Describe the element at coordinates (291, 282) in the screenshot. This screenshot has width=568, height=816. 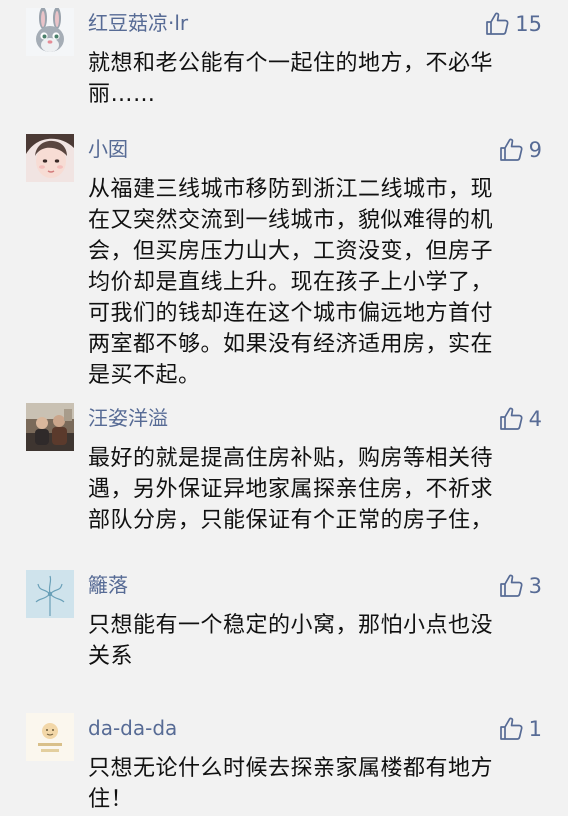
I see `comment-line: 均价却是直线上升。现在孩子上小学了，` at that location.